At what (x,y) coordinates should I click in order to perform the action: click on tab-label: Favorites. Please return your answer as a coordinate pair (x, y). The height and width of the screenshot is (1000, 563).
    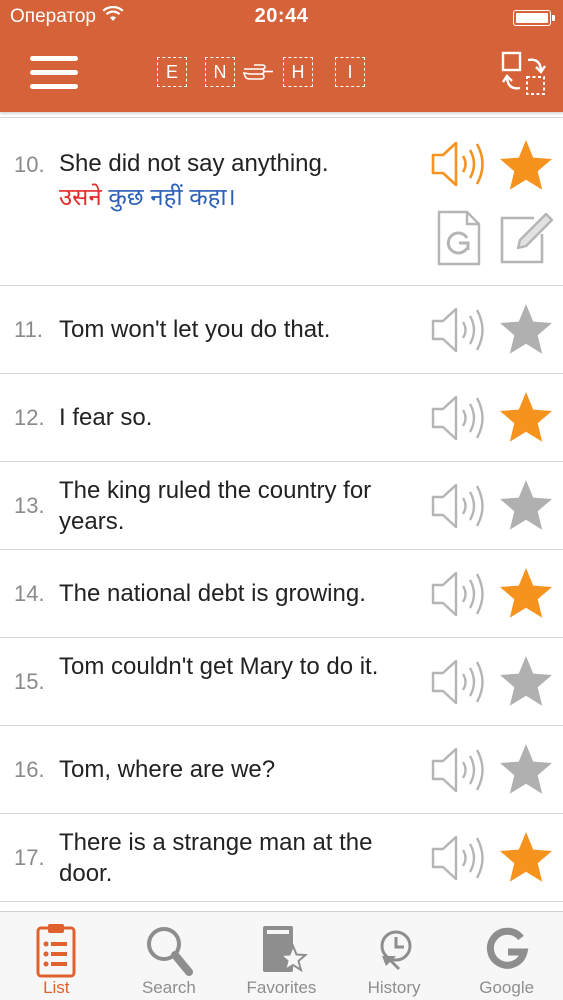
    Looking at the image, I should click on (281, 987).